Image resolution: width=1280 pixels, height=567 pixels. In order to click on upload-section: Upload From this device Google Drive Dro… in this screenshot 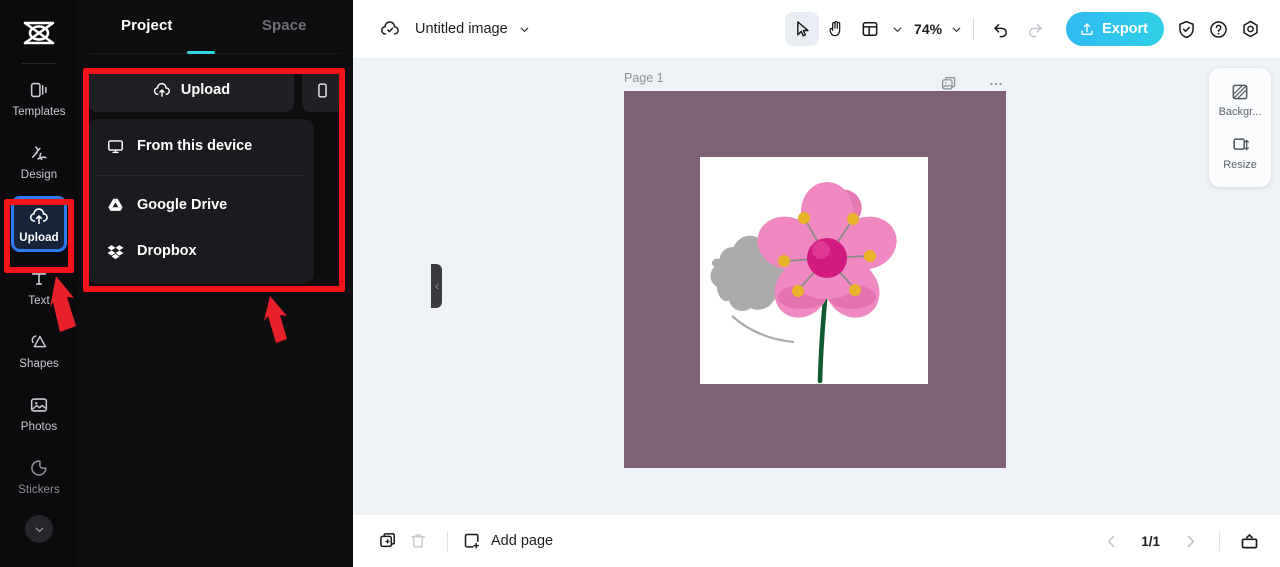, I will do `click(215, 176)`.